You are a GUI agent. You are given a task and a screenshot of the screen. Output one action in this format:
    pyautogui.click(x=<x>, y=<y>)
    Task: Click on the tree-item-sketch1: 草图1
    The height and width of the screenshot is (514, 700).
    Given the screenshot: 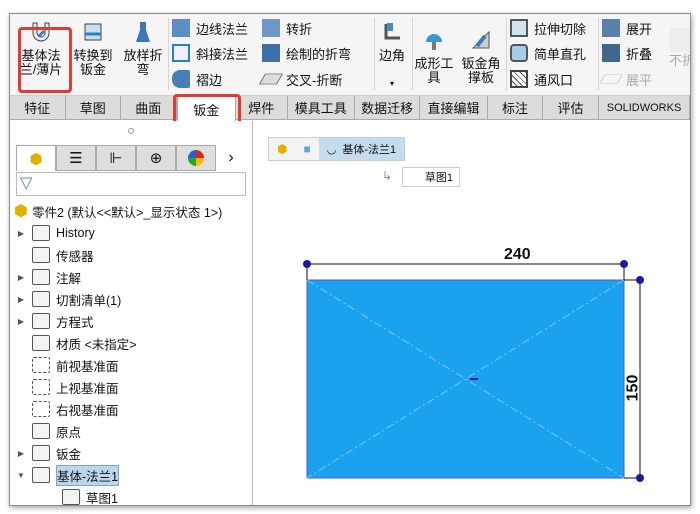 What is the action you would take?
    pyautogui.click(x=131, y=495)
    